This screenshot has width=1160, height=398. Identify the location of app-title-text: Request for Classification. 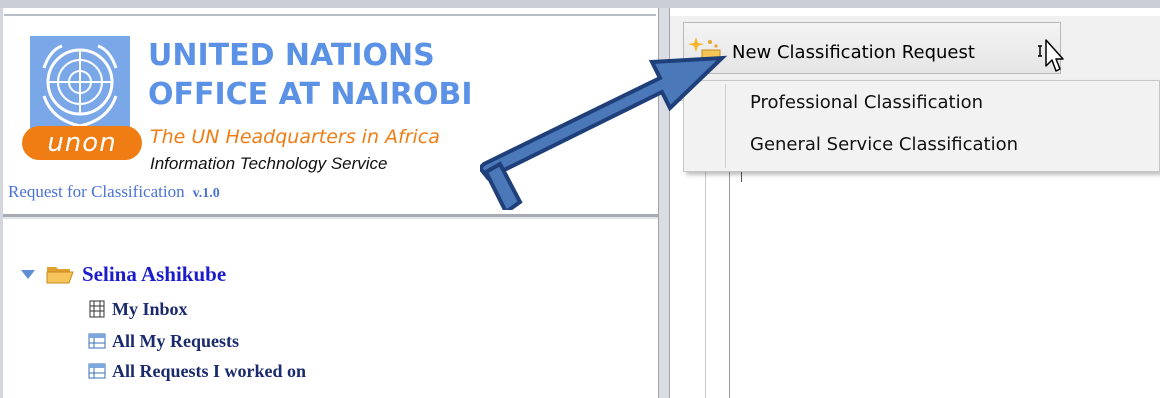
(96, 191).